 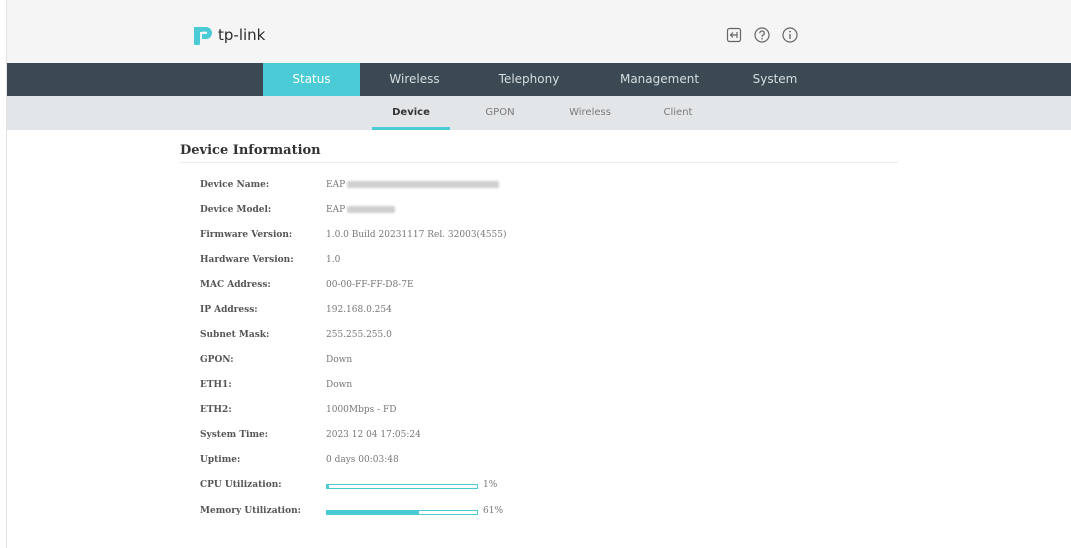 What do you see at coordinates (235, 335) in the screenshot?
I see `info-label: Subnet Mask:` at bounding box center [235, 335].